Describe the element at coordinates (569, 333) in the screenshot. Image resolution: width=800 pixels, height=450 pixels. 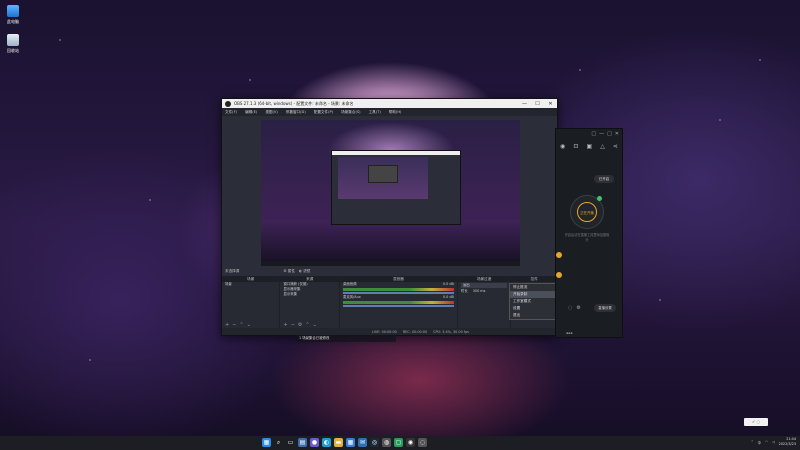
I see `footer-icon: ▪▪▪` at that location.